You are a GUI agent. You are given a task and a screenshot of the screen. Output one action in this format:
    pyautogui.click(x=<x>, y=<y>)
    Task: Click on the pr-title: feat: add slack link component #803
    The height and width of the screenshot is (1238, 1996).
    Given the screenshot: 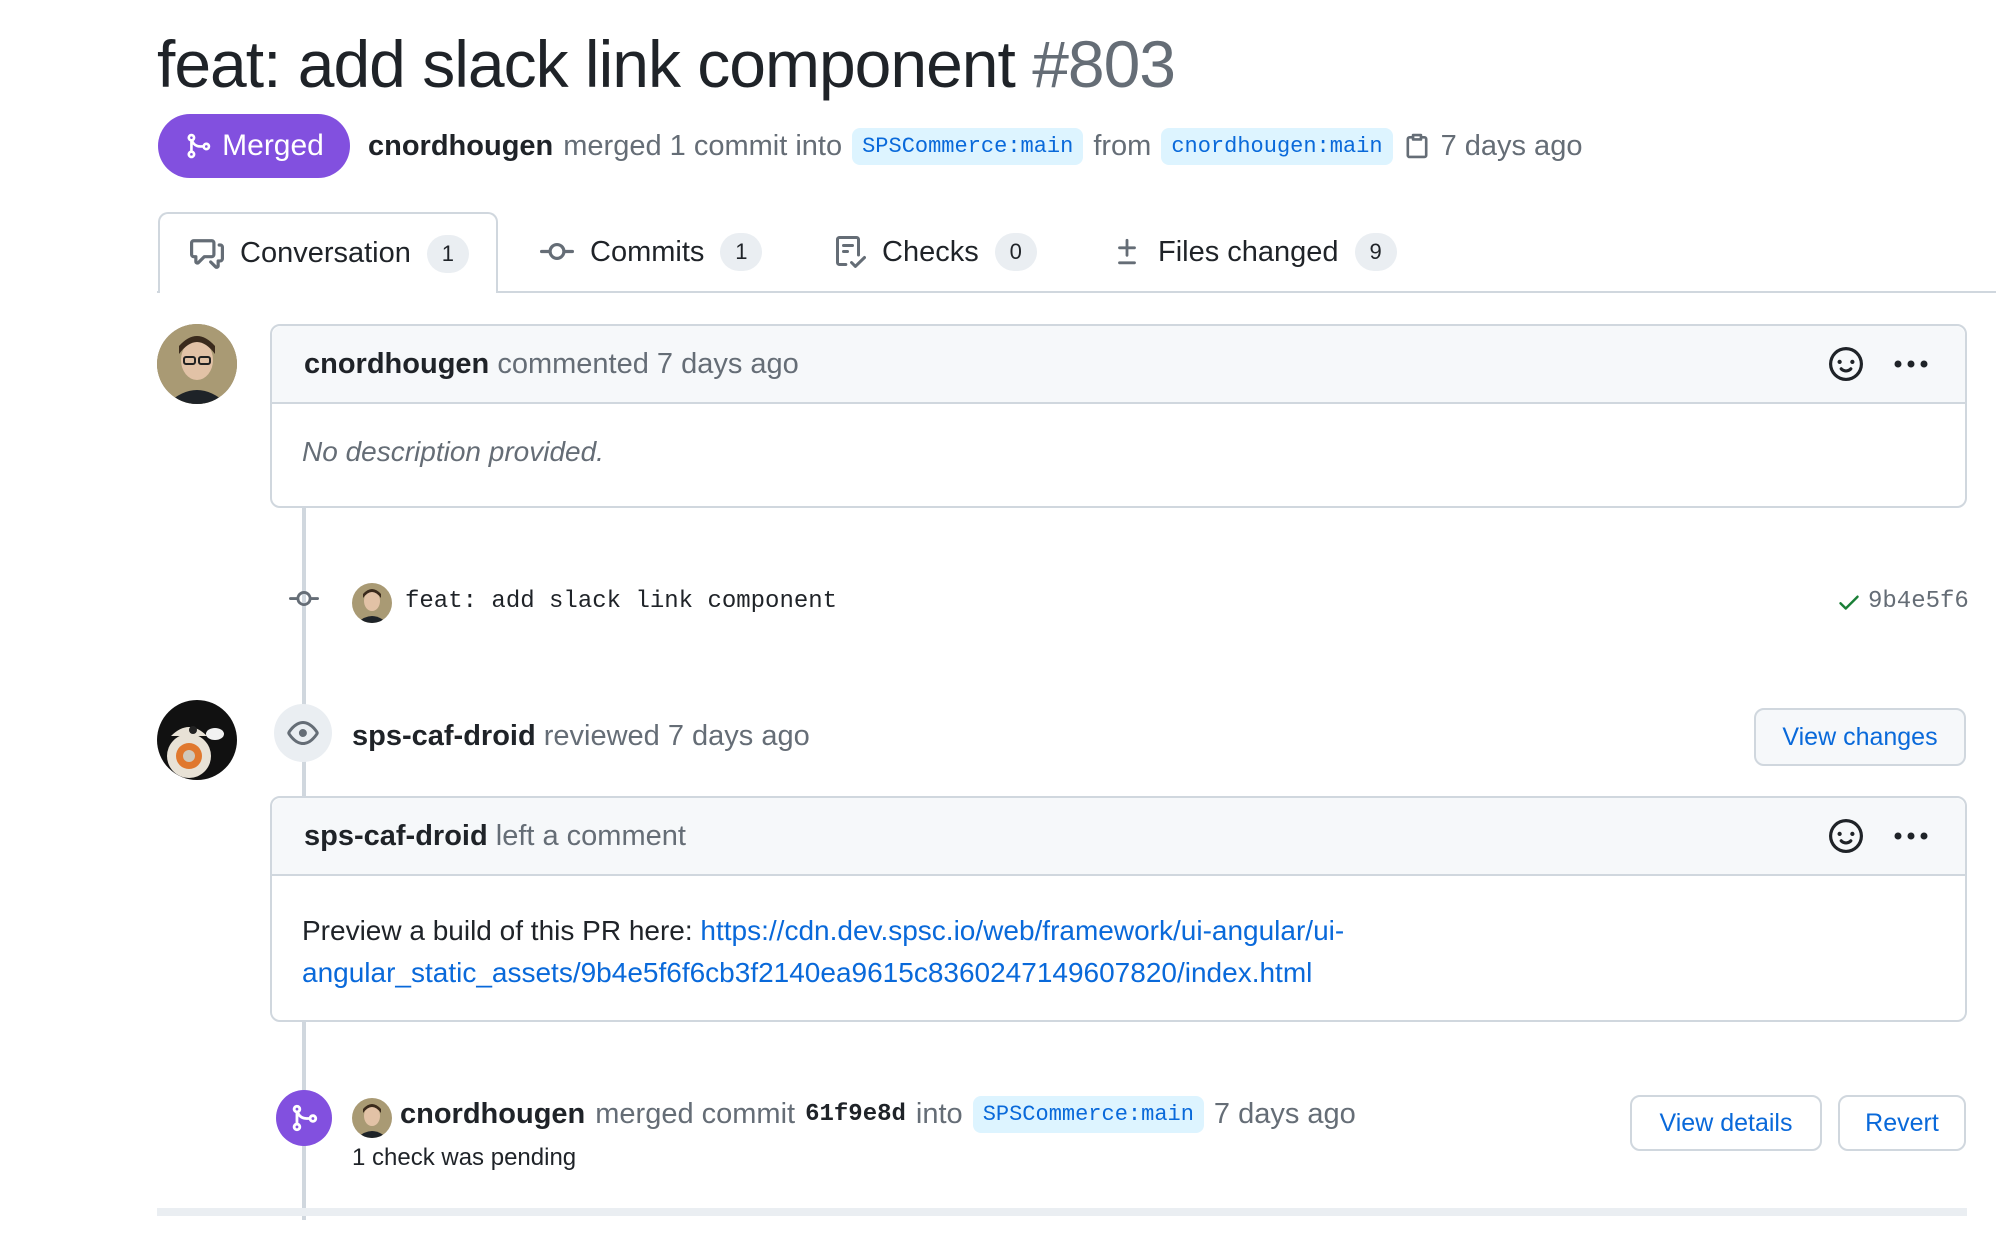 What is the action you would take?
    pyautogui.click(x=666, y=64)
    